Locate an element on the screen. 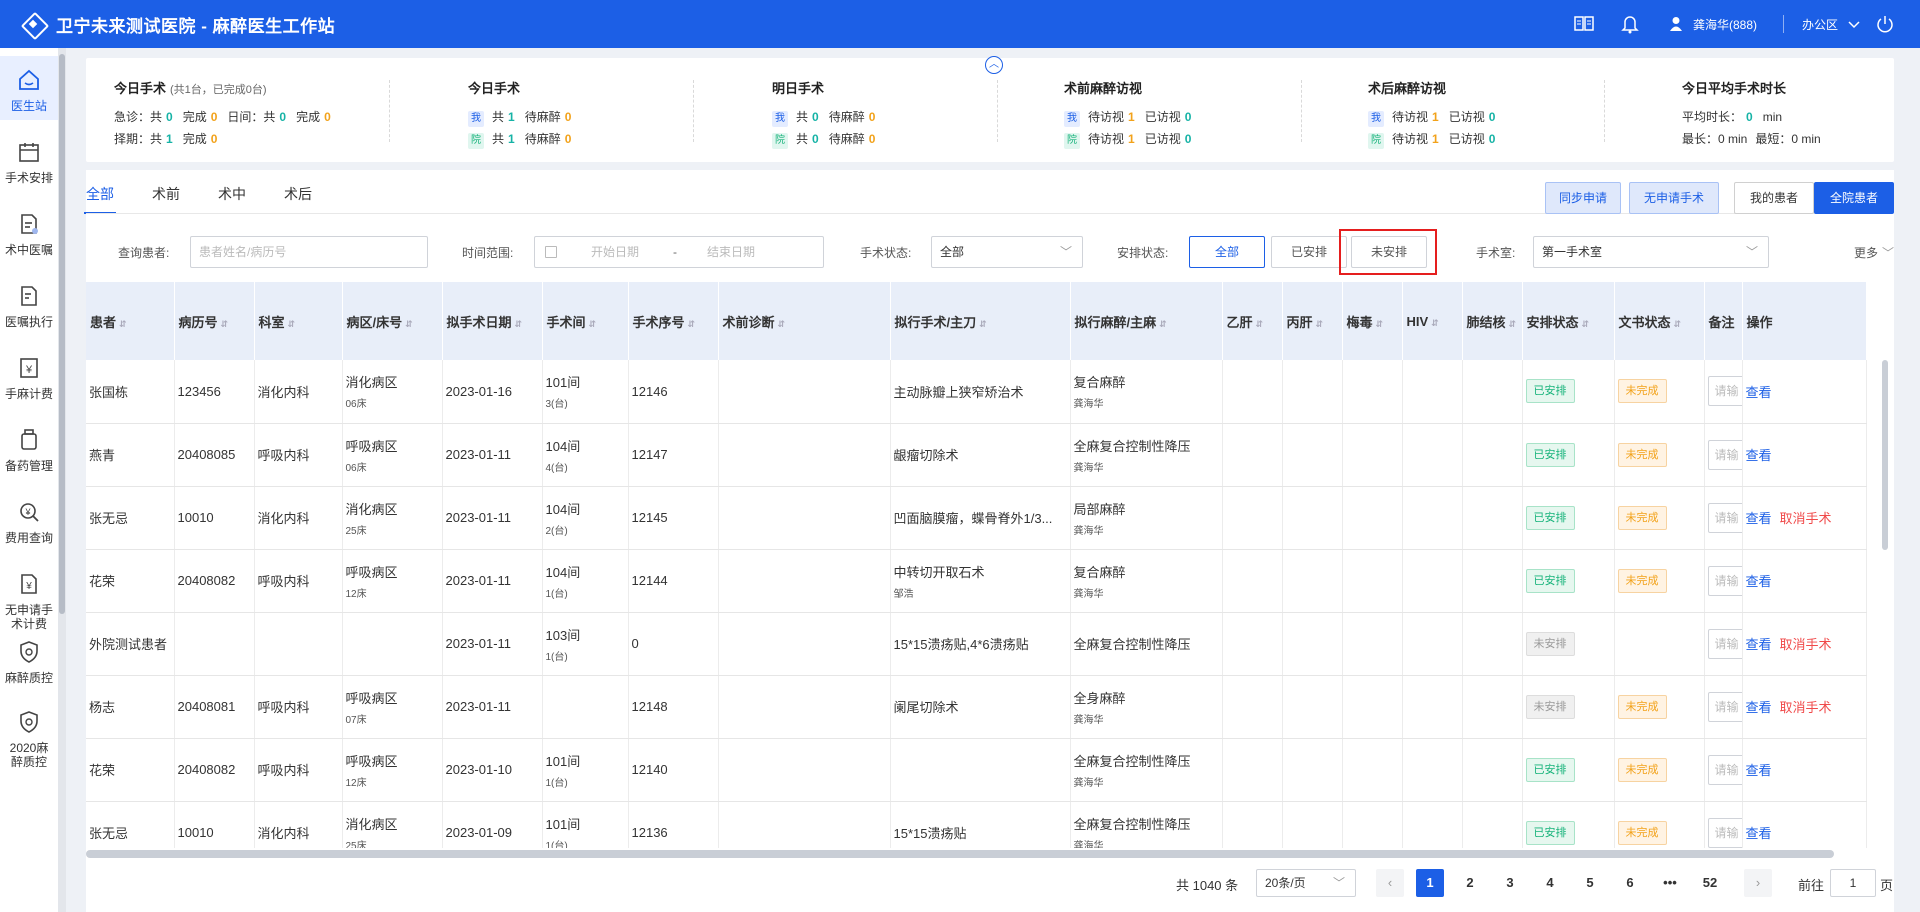  more-pages-button: ••• is located at coordinates (1670, 883).